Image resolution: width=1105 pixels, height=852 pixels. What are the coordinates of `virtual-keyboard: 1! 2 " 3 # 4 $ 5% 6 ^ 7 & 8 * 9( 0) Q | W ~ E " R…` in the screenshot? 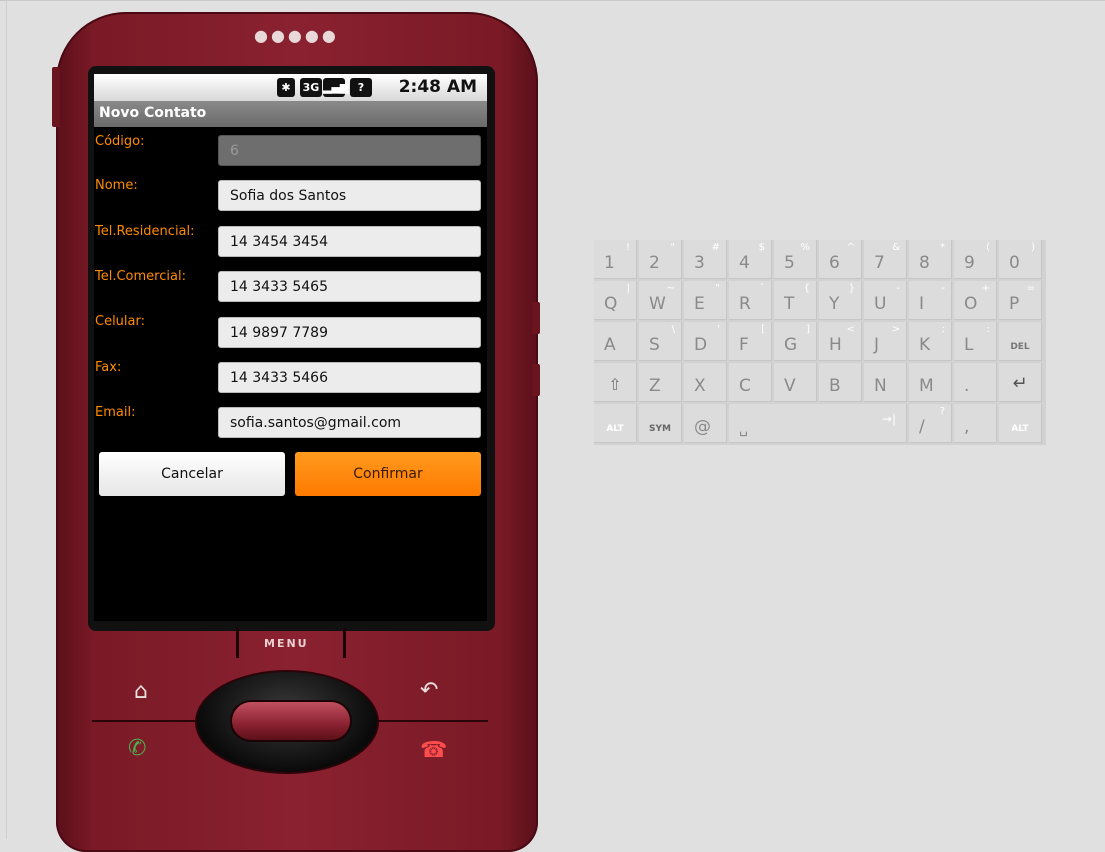 It's located at (820, 342).